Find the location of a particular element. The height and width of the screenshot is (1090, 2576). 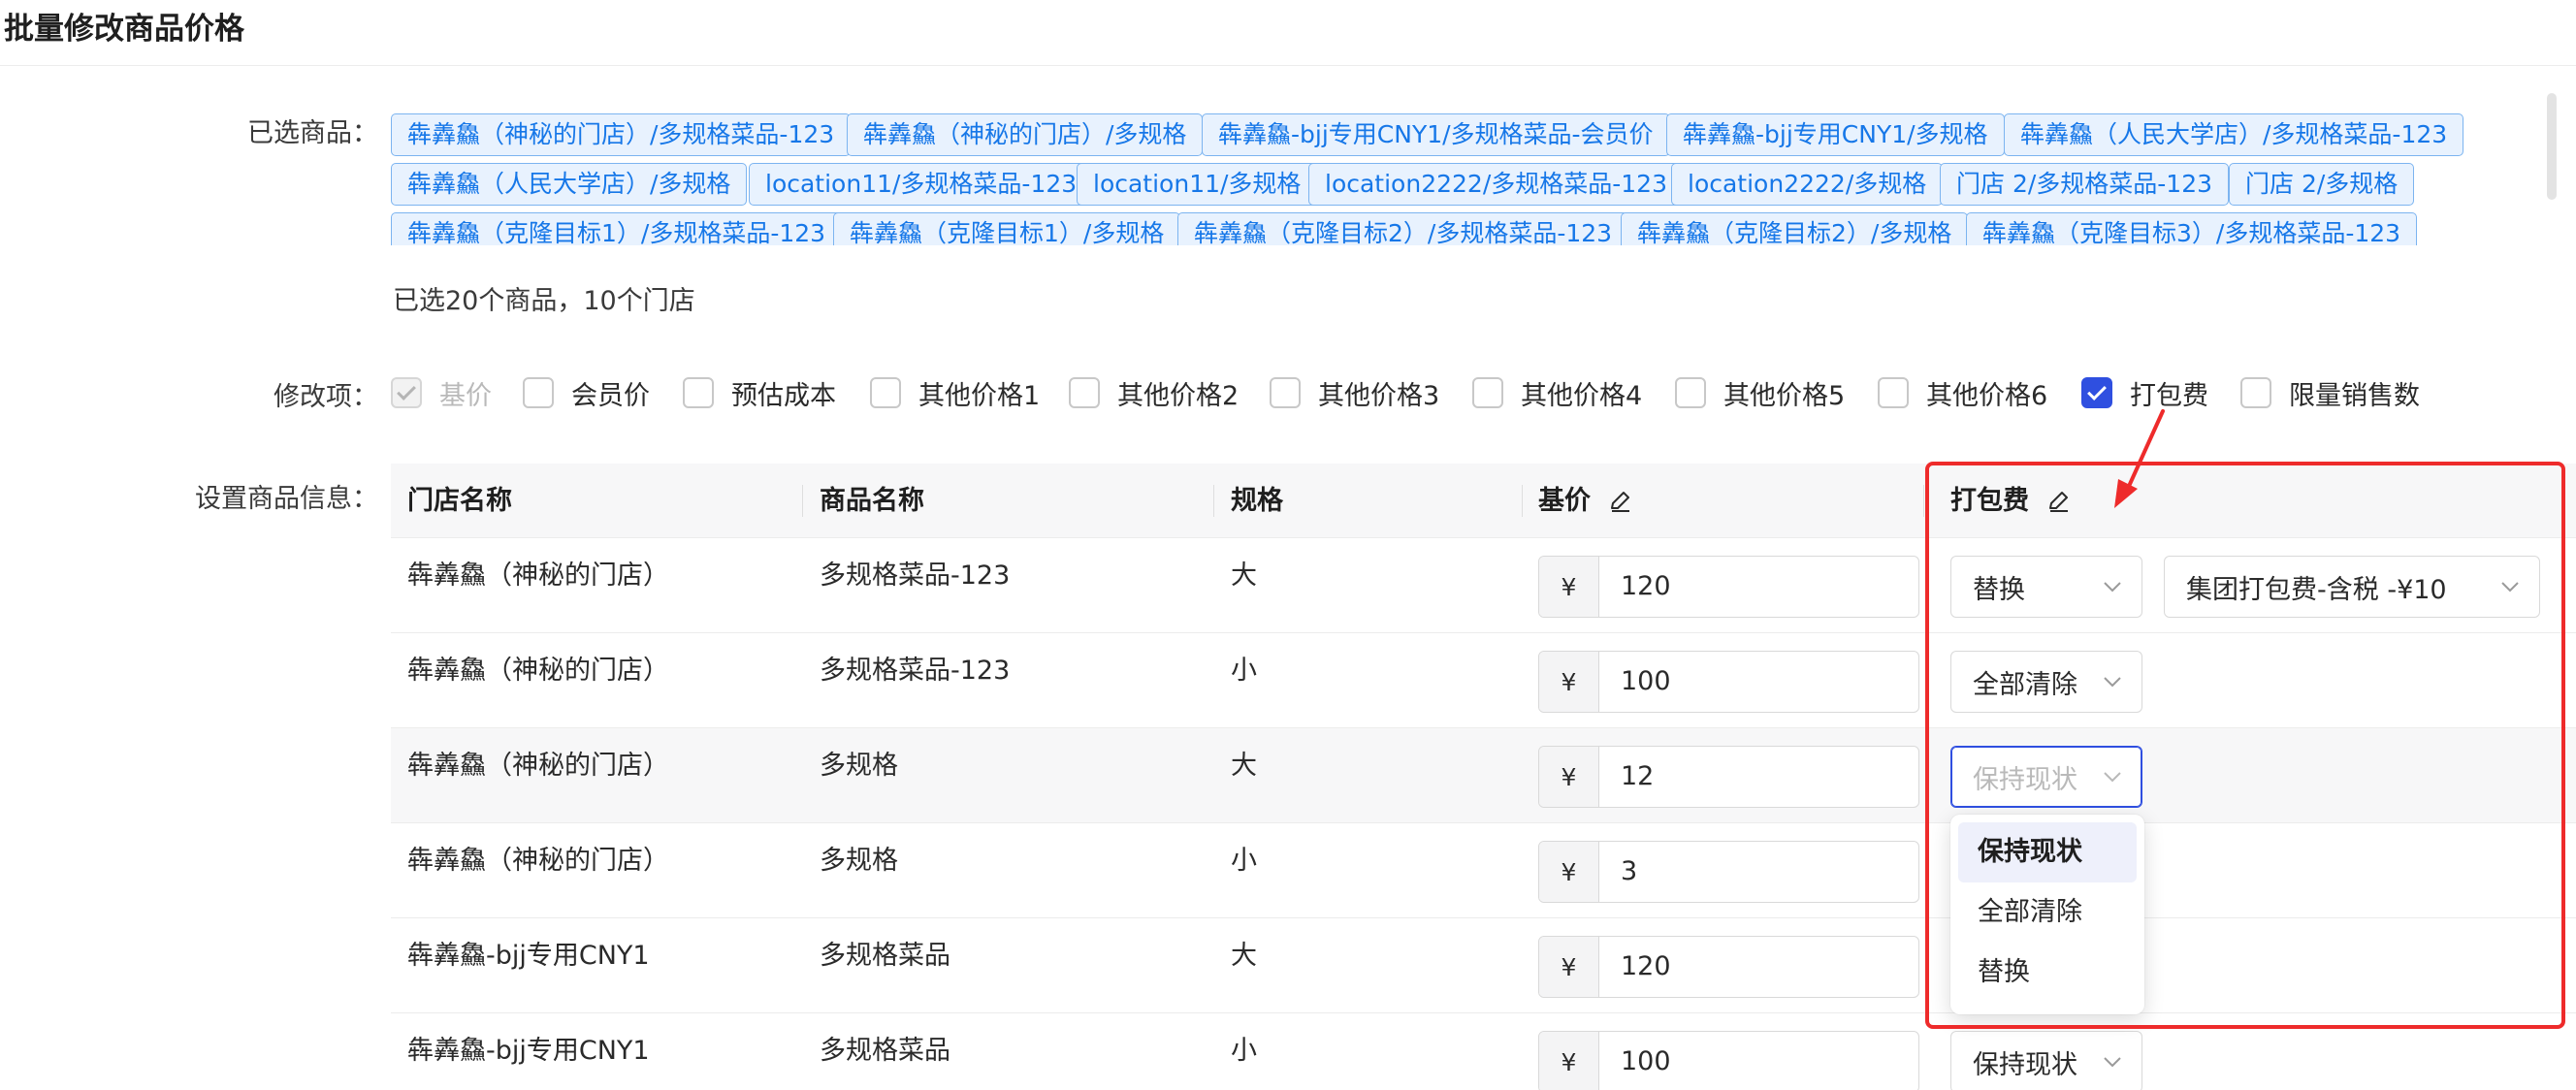

dropdown-option-clear: 全部清除 is located at coordinates (2047, 912).